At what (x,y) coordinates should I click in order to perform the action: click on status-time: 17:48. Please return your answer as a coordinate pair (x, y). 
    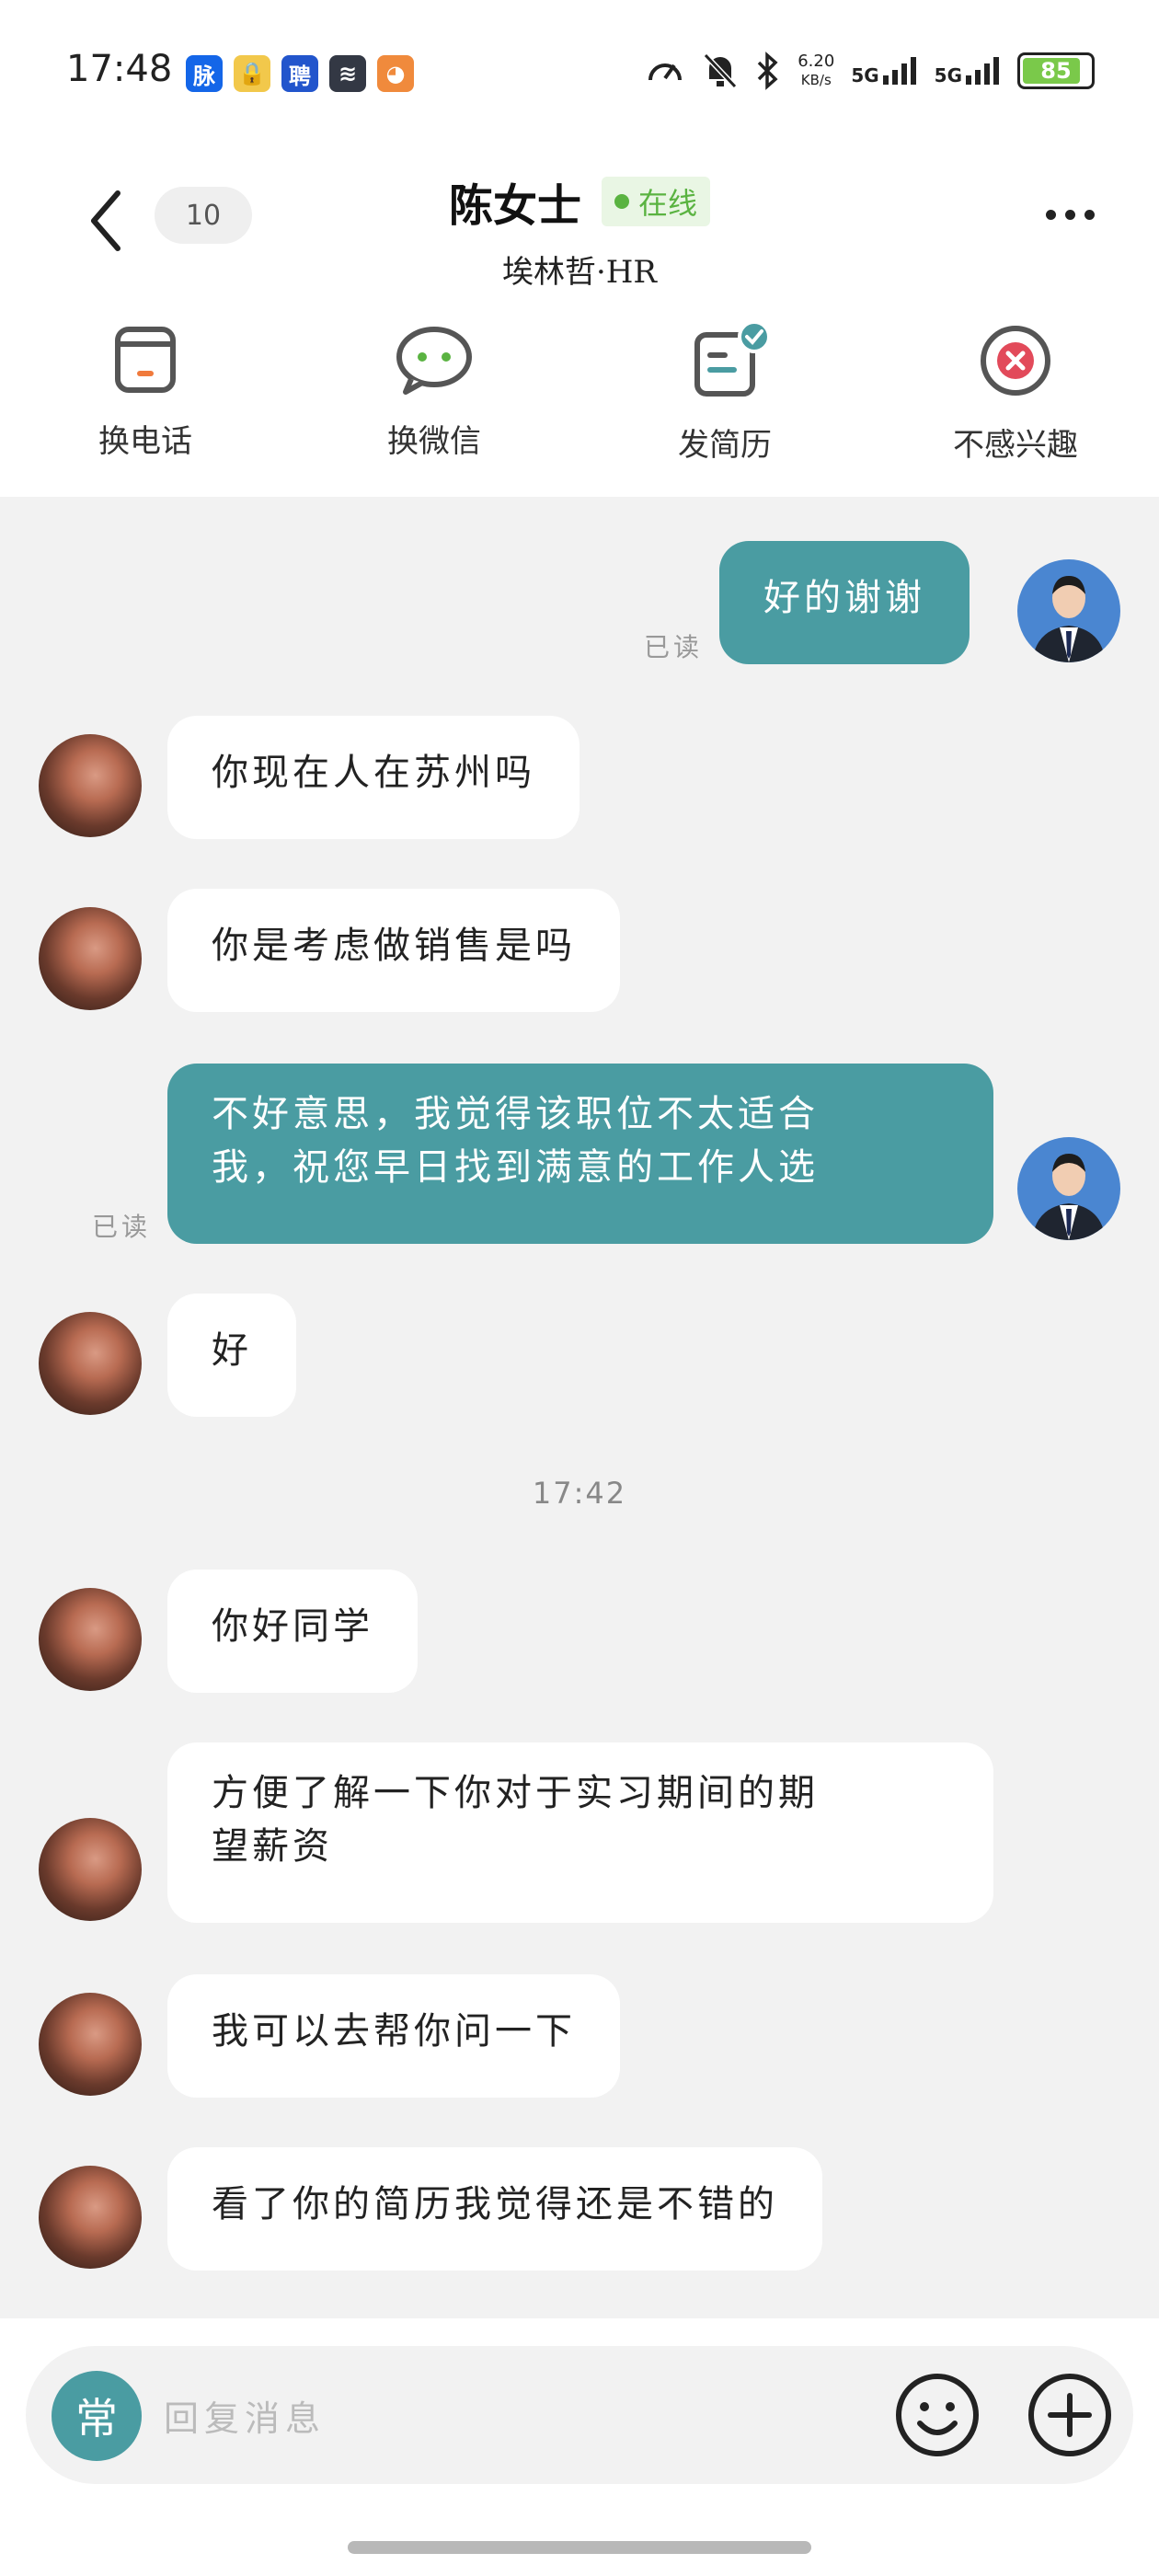
    Looking at the image, I should click on (119, 69).